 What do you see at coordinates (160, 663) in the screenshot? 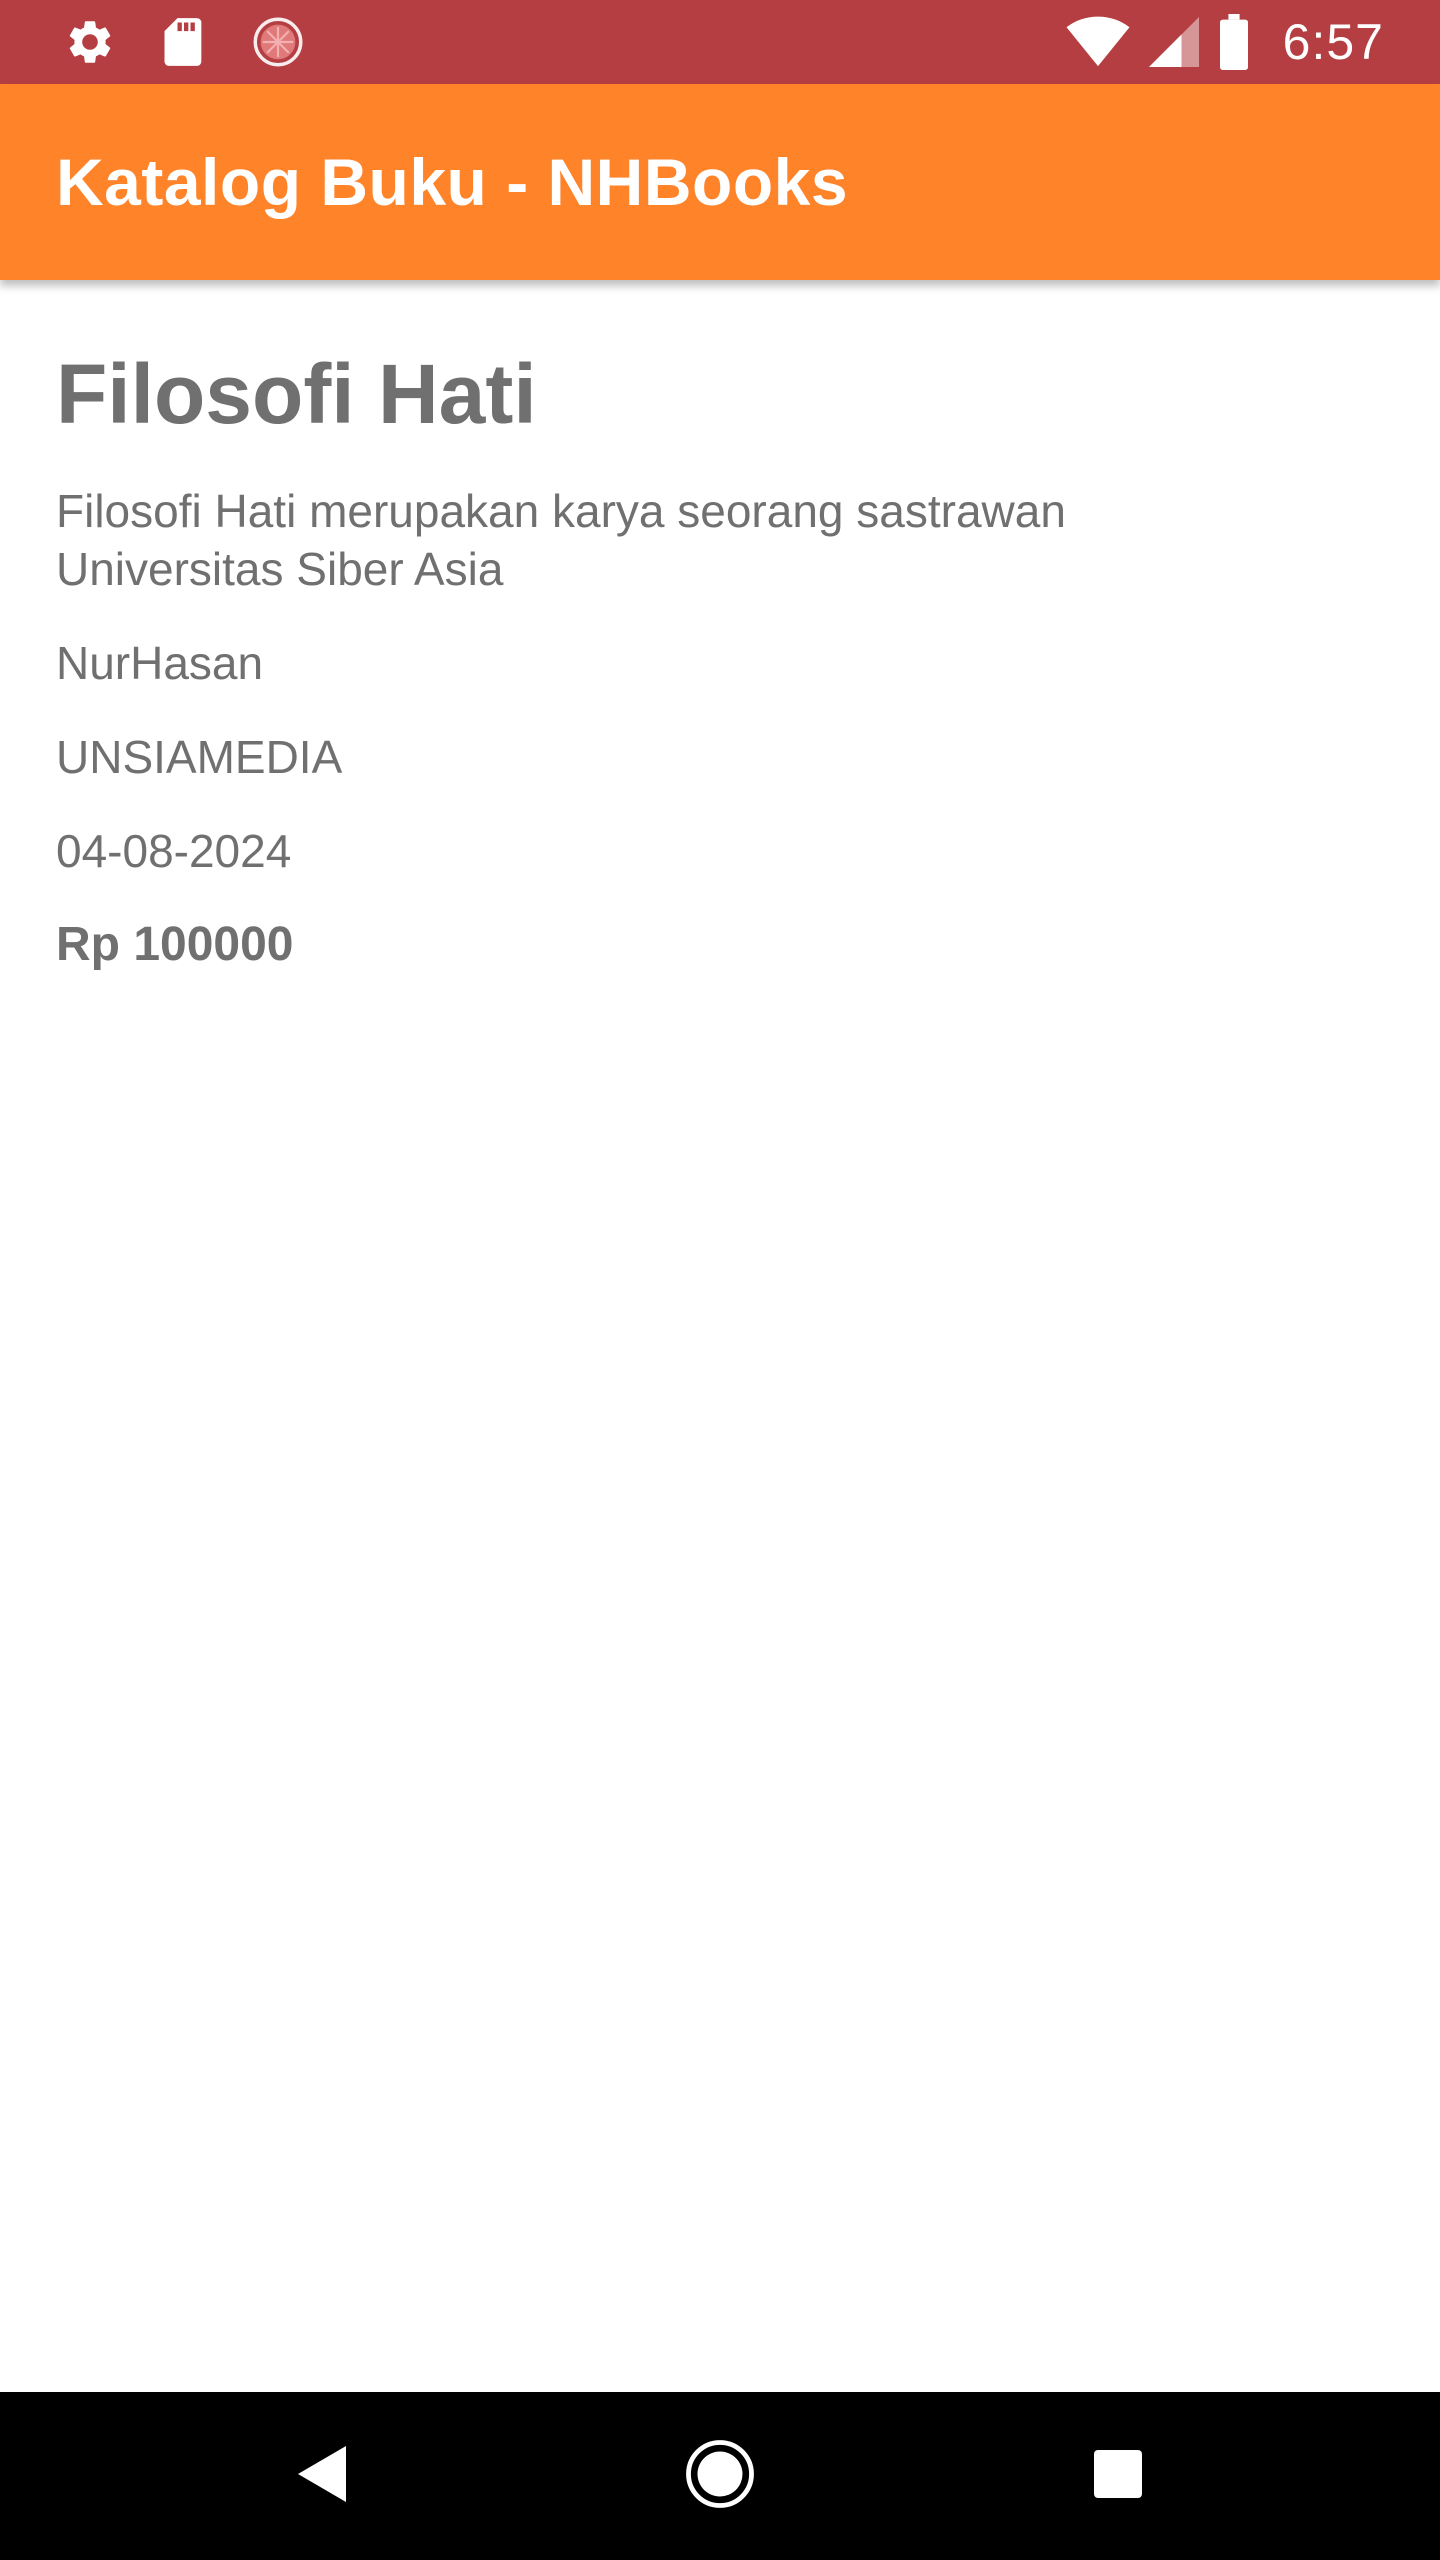
I see `book-author: NurHasan` at bounding box center [160, 663].